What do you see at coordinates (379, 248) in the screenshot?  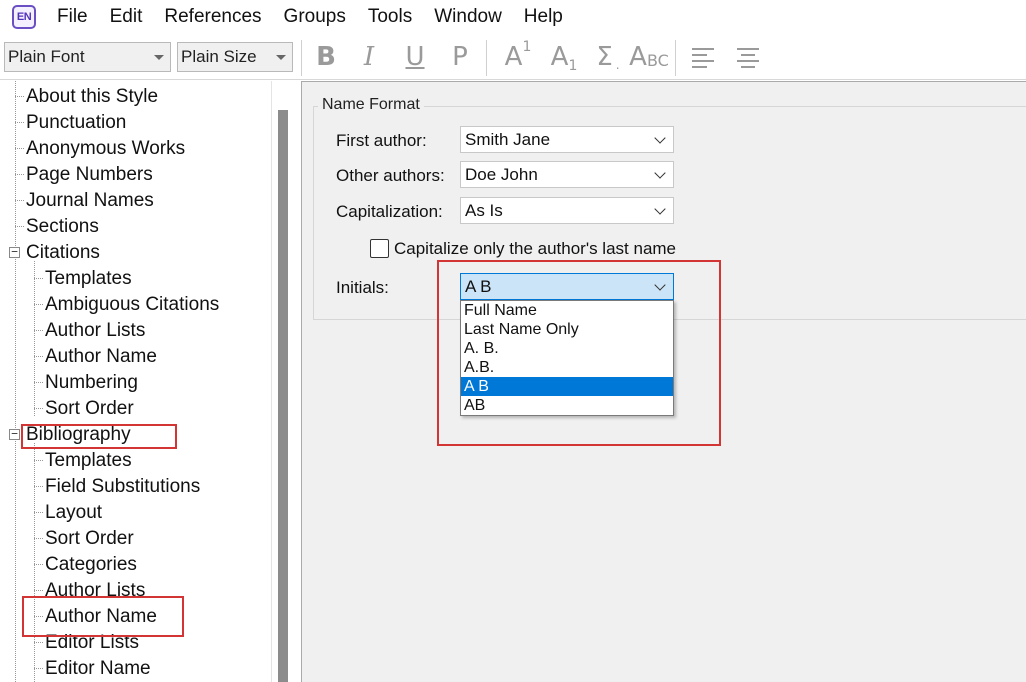 I see `capitalize-last-name-checkbox` at bounding box center [379, 248].